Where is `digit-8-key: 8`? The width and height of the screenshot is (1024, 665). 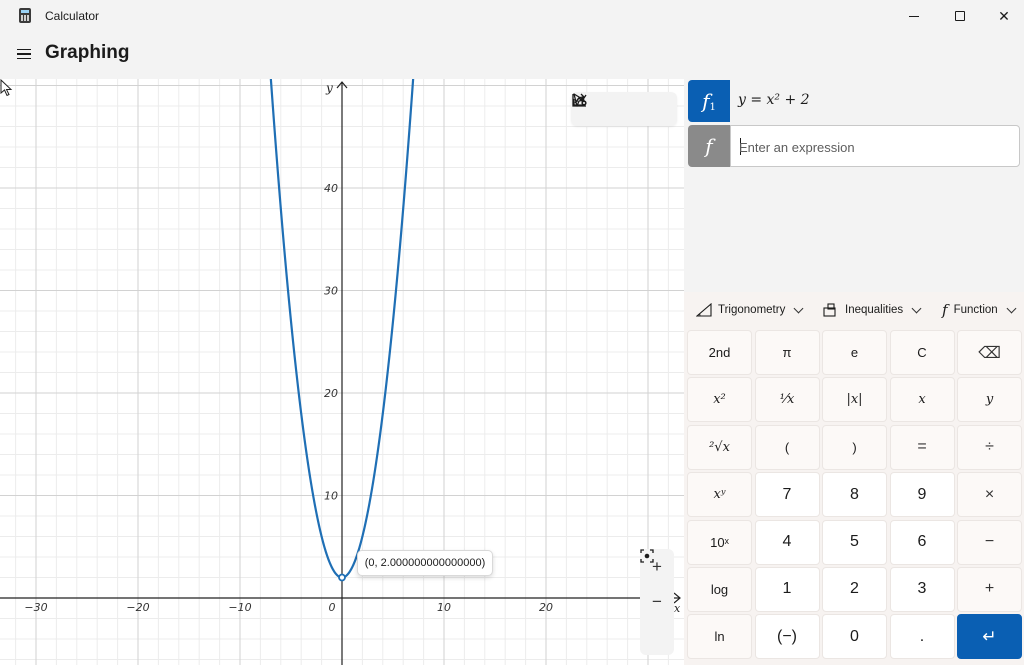 digit-8-key: 8 is located at coordinates (854, 495).